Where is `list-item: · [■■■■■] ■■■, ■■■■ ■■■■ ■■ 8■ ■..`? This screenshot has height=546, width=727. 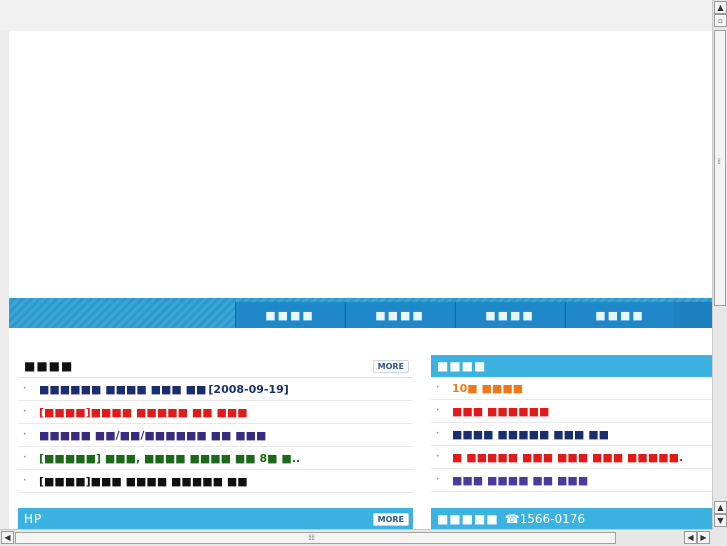 list-item: · [■■■■■] ■■■, ■■■■ ■■■■ ■■ 8■ ■.. is located at coordinates (215, 458).